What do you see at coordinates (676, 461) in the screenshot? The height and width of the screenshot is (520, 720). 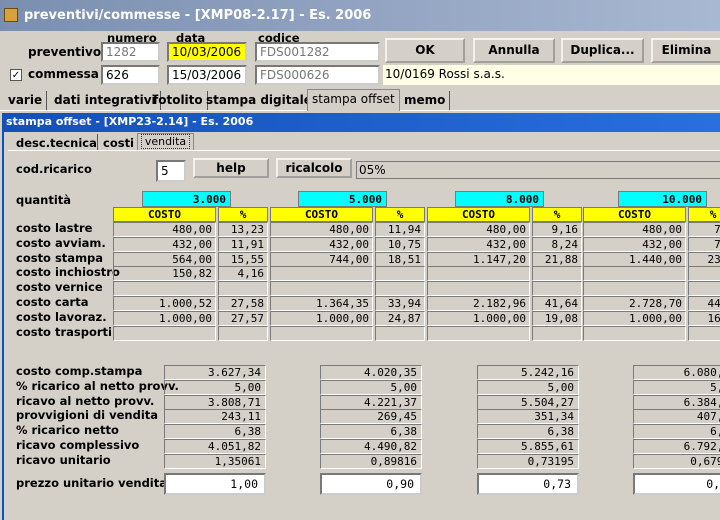 I see `summary-value-cell: 0,6792` at bounding box center [676, 461].